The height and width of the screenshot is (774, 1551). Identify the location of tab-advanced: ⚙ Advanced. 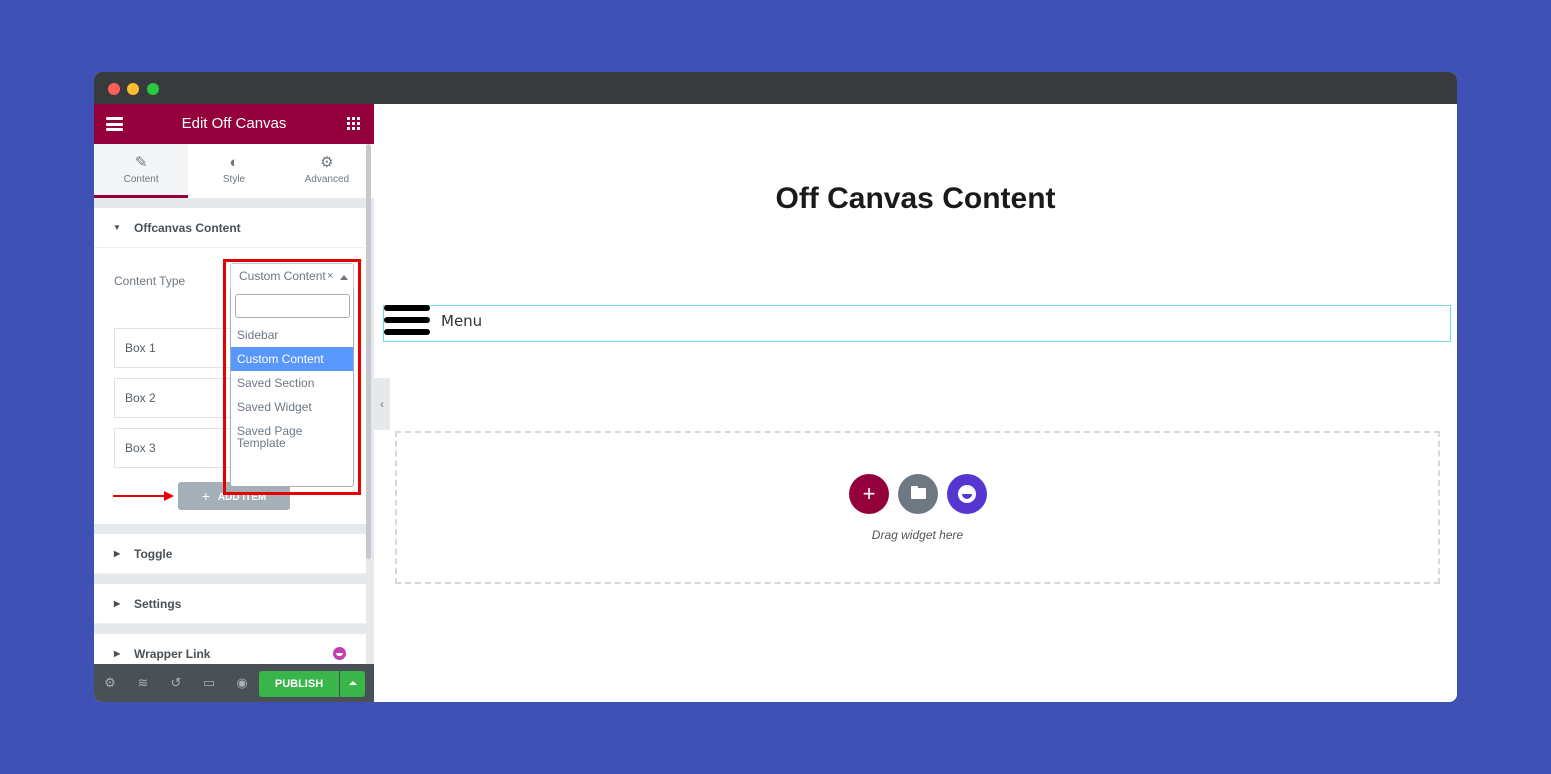
(327, 171).